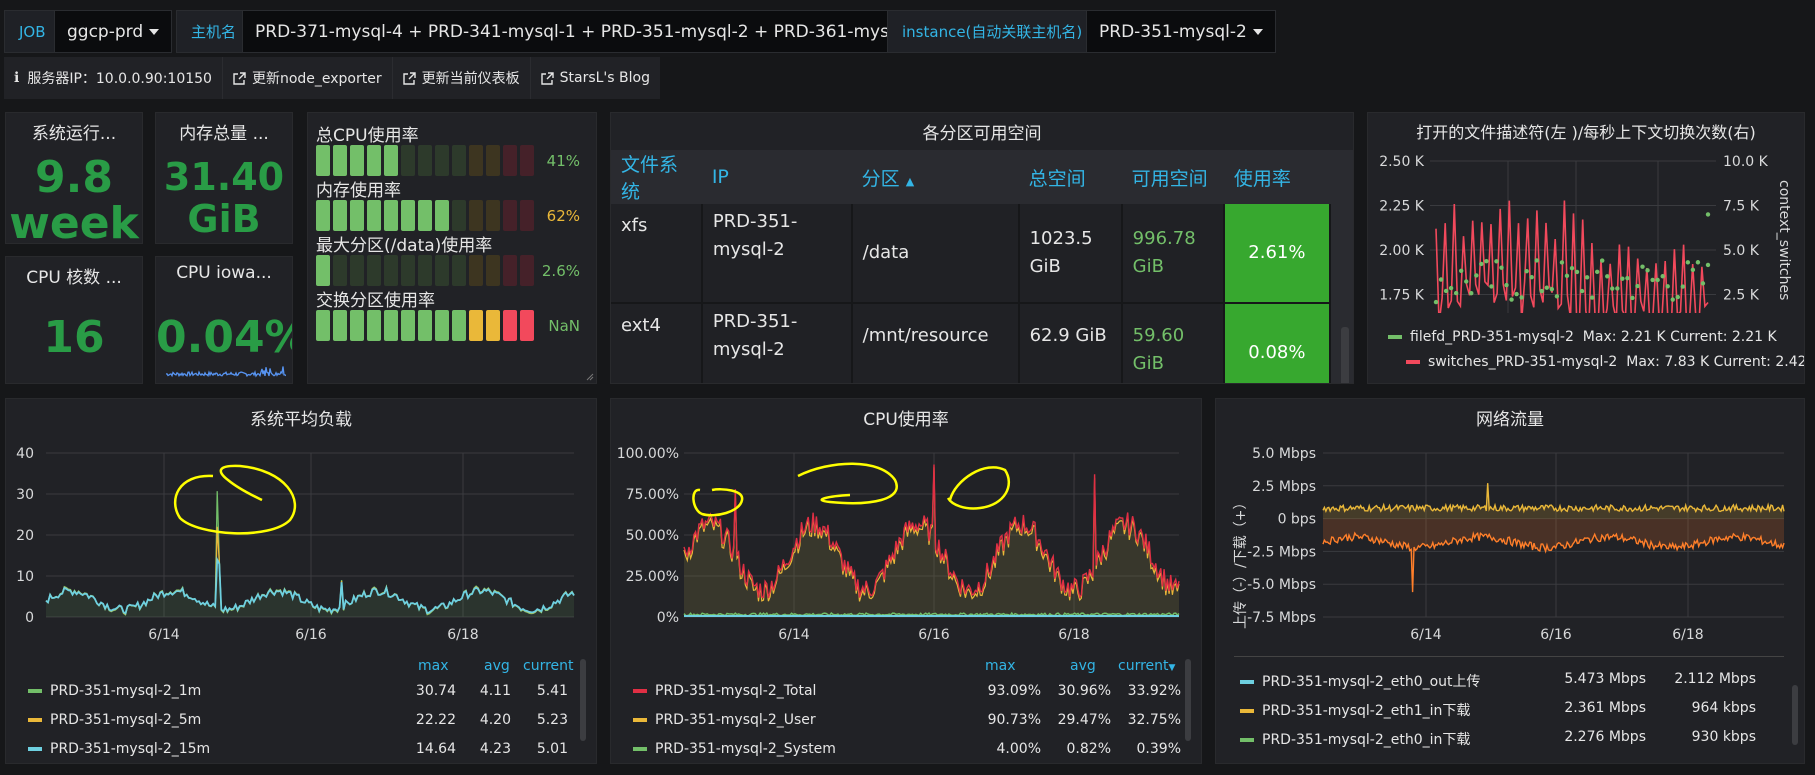 The width and height of the screenshot is (1815, 775). Describe the element at coordinates (604, 78) in the screenshot. I see `blog-text: StarsL's Blog` at that location.